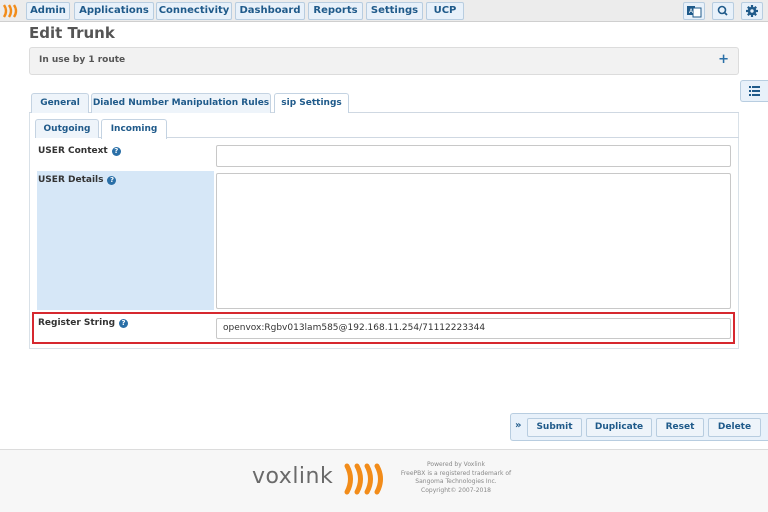  I want to click on subtab-outgoing: Outgoing, so click(67, 128).